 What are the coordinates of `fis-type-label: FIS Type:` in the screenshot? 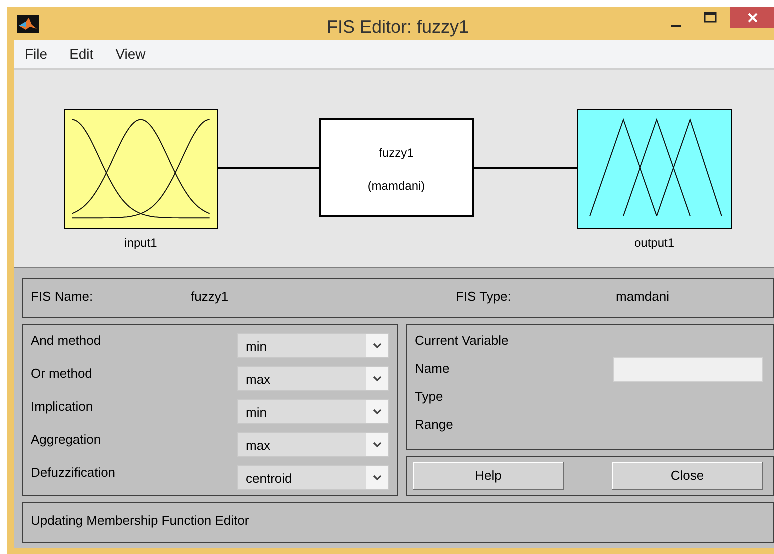 It's located at (484, 297).